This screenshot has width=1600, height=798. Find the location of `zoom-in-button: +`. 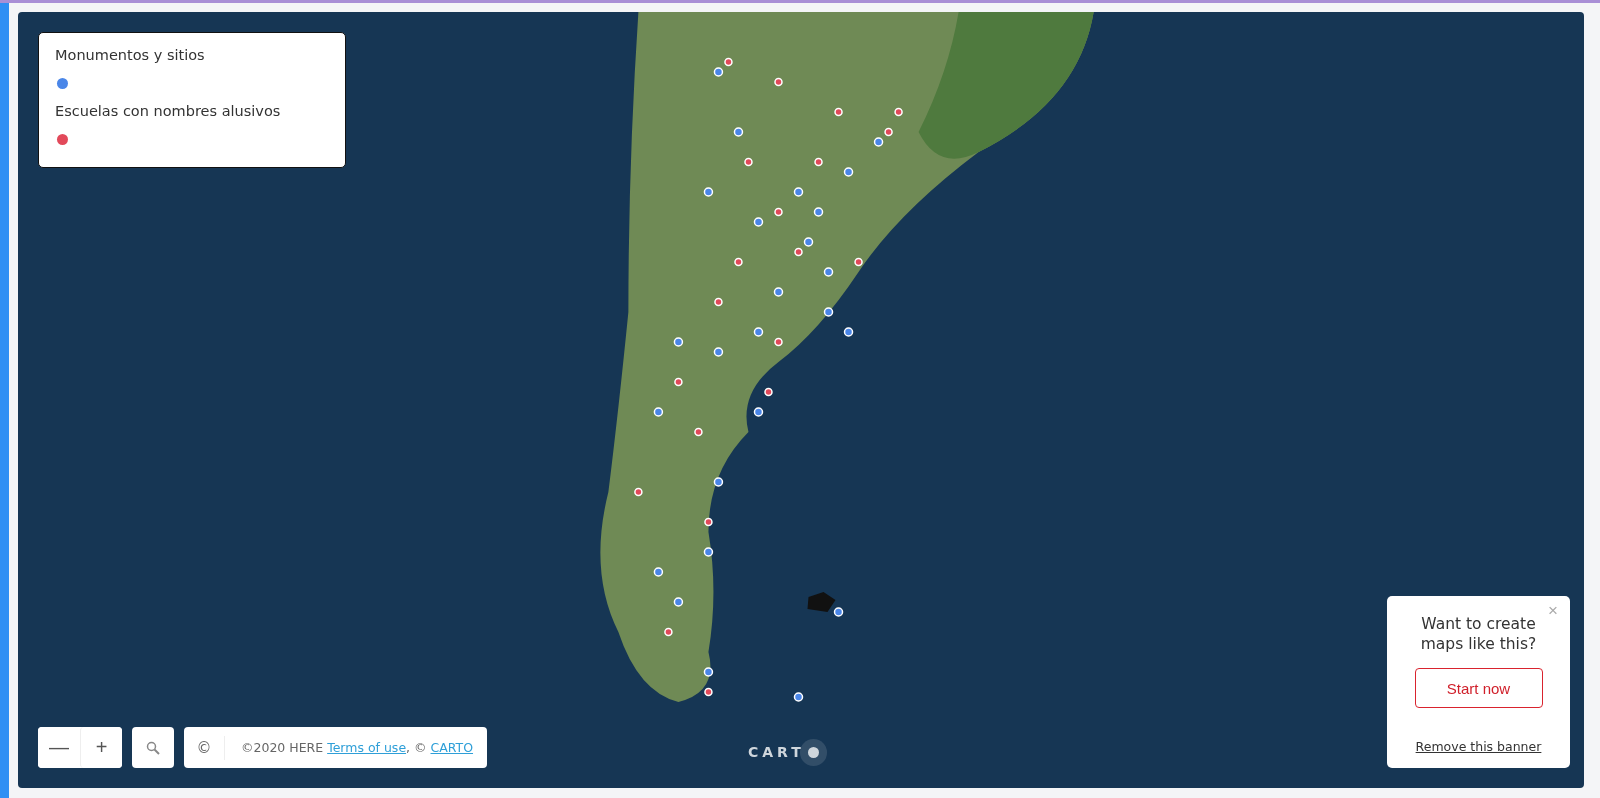

zoom-in-button: + is located at coordinates (101, 747).